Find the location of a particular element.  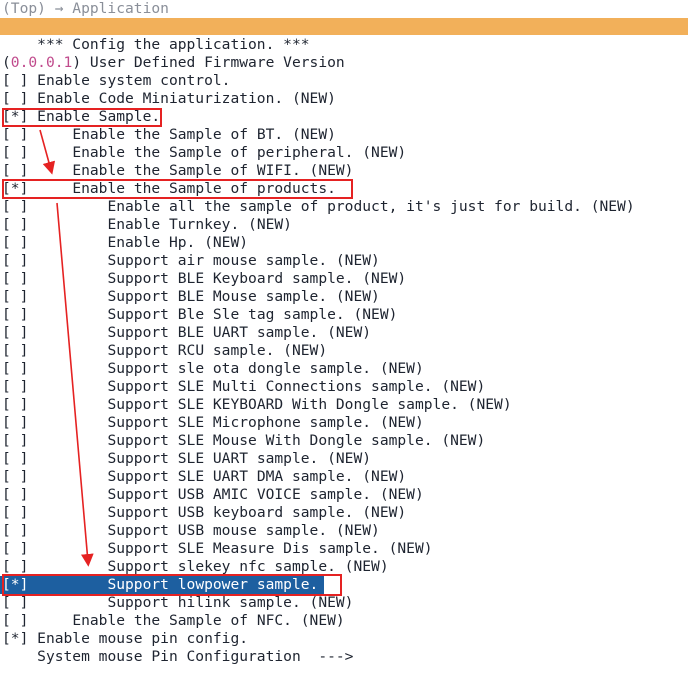

menu-item-label: Support SLE UART DMA sample. (NEW) is located at coordinates (257, 476).